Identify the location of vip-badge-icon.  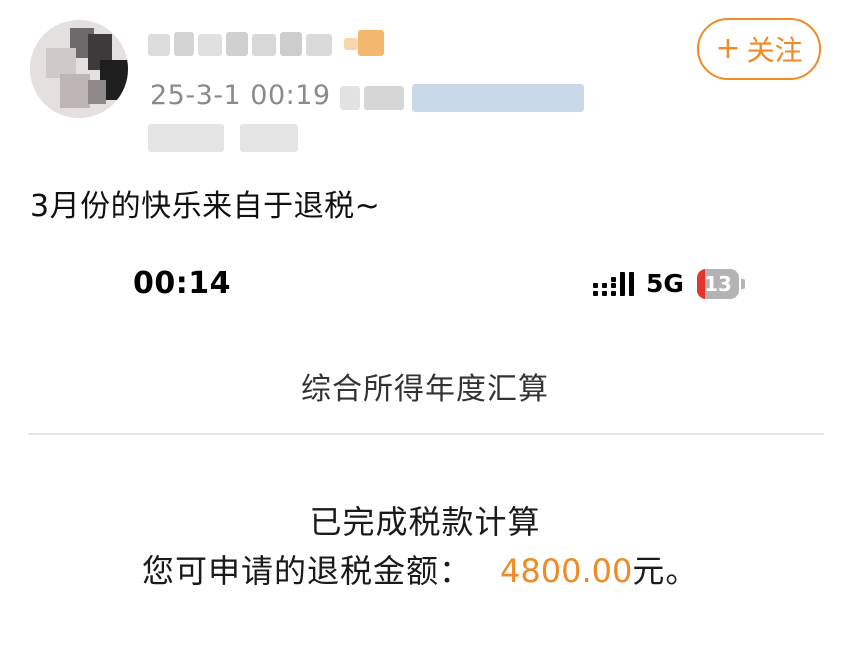
(371, 43).